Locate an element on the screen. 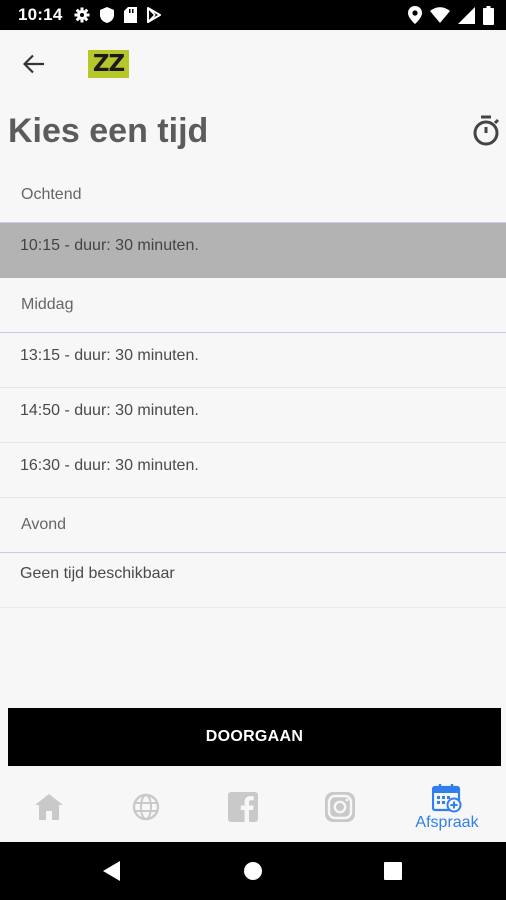 The height and width of the screenshot is (900, 506). arrow-left-icon is located at coordinates (33, 64).